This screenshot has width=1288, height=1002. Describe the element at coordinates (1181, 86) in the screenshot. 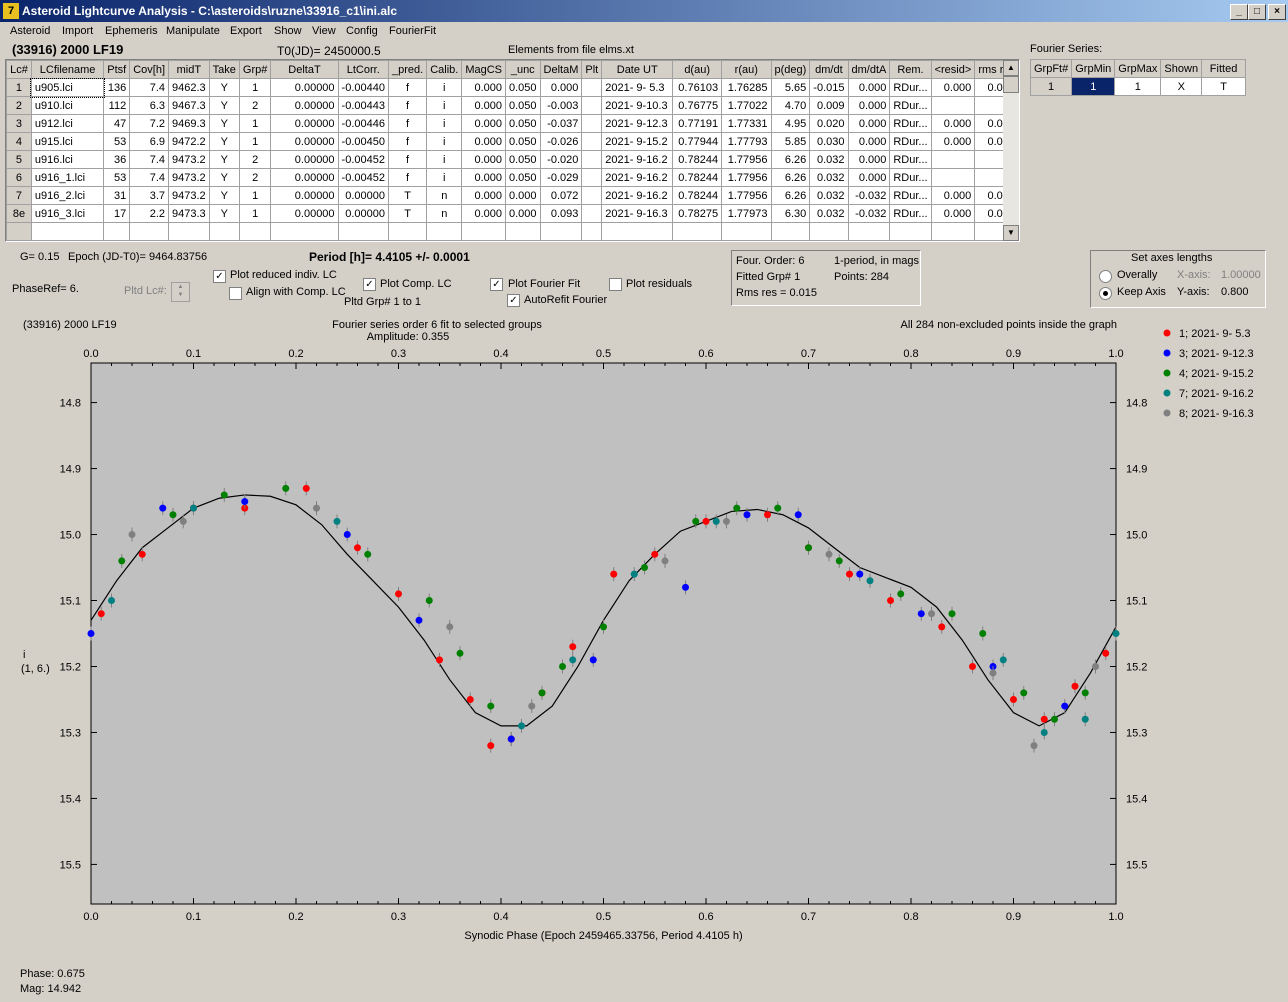

I see `fs-cell-shown: X` at that location.